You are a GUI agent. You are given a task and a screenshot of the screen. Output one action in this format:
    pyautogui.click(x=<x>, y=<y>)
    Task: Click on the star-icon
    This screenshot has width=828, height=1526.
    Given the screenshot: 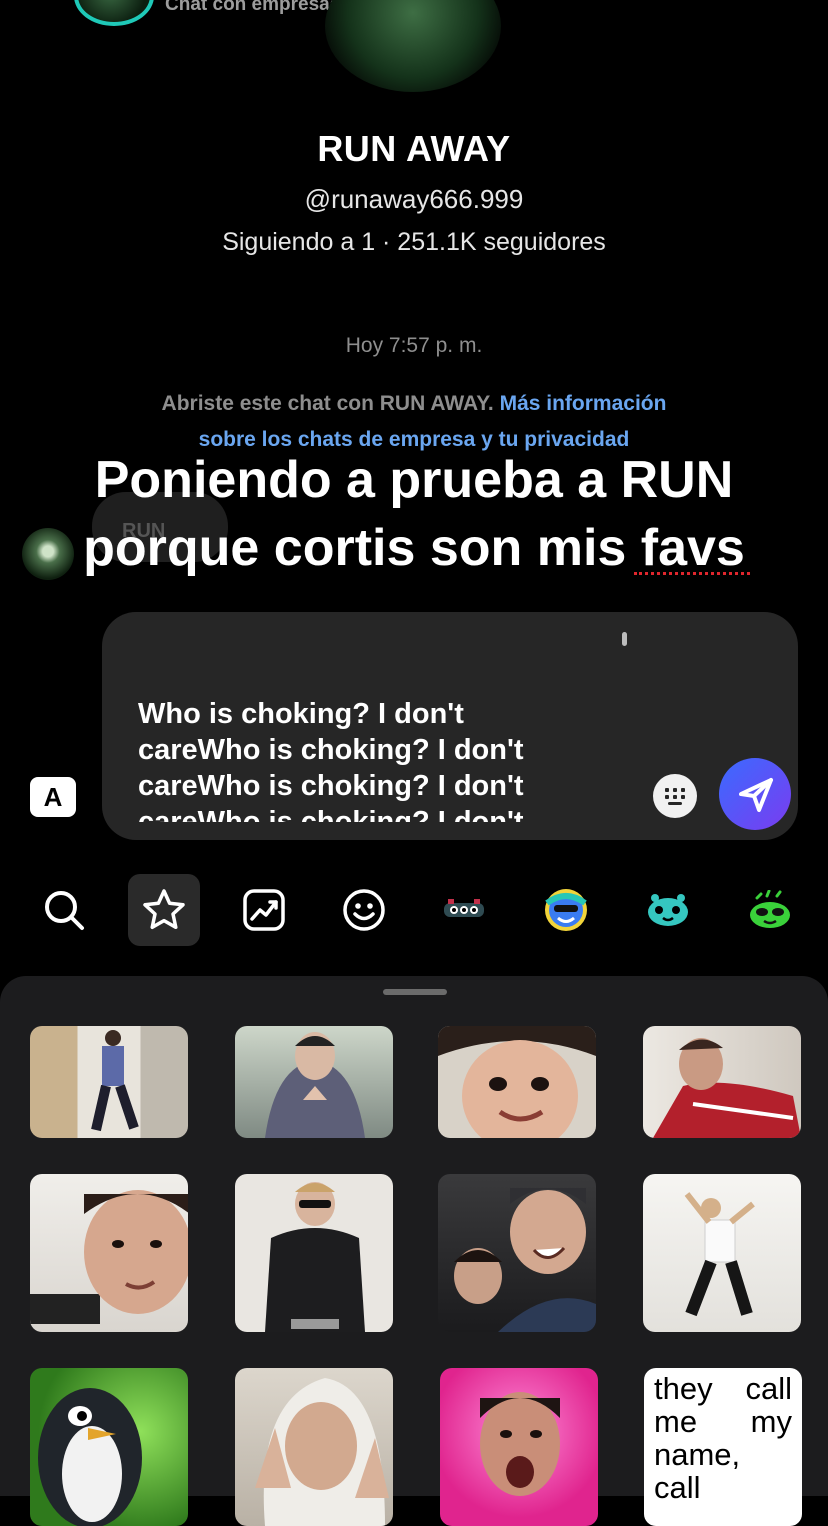 What is the action you would take?
    pyautogui.click(x=164, y=909)
    